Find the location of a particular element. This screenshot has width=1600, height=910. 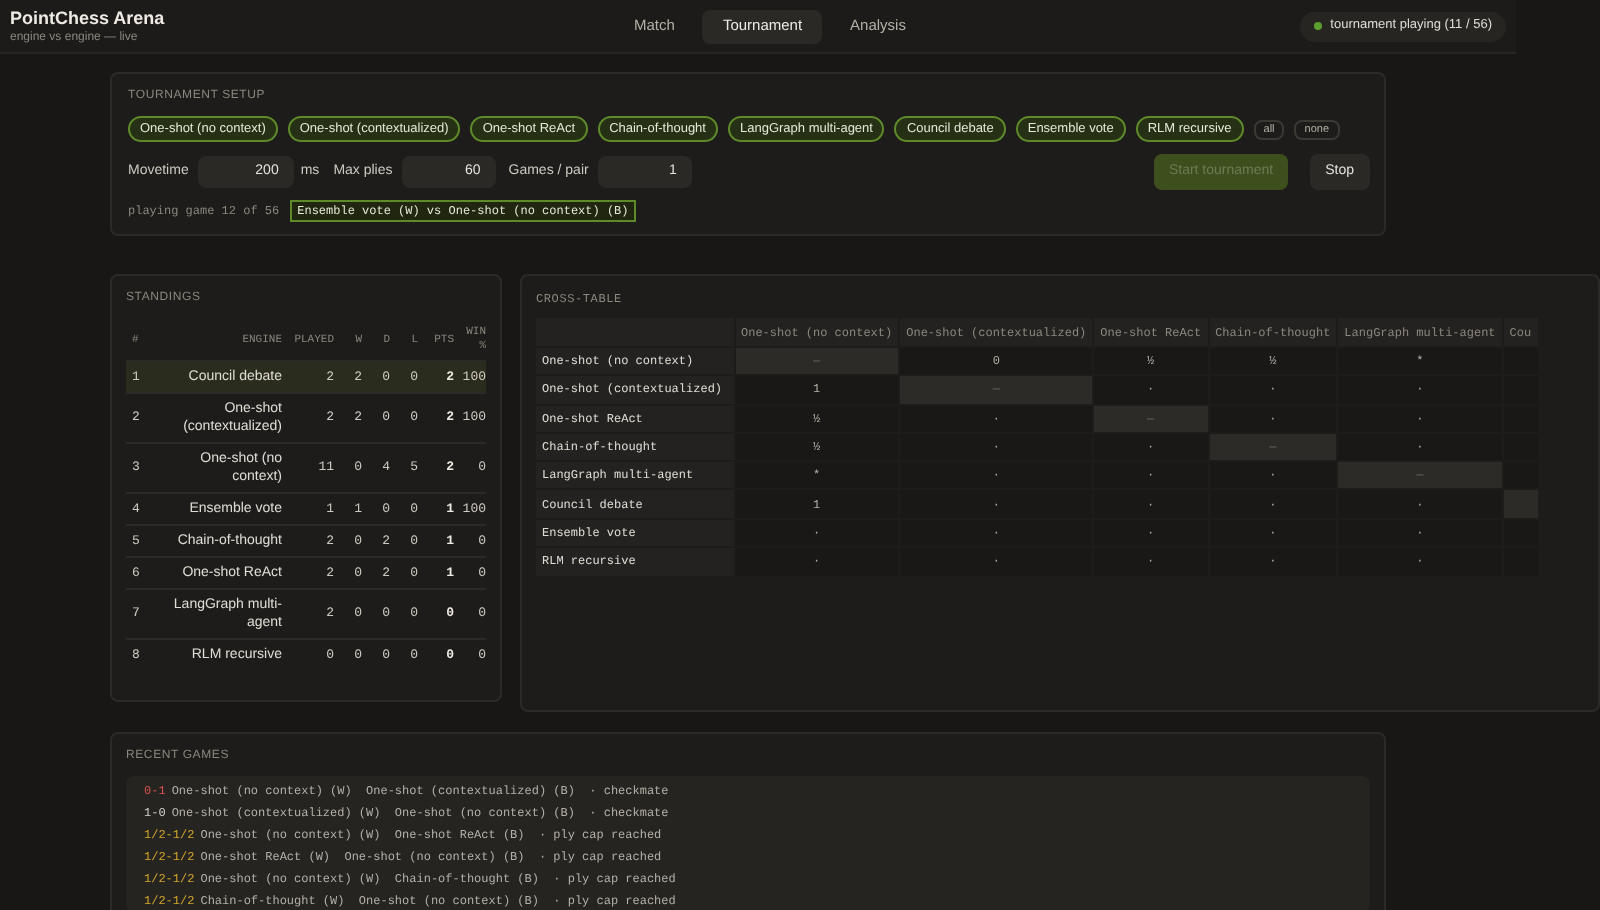

app-title: PointChess Arena is located at coordinates (88, 18).